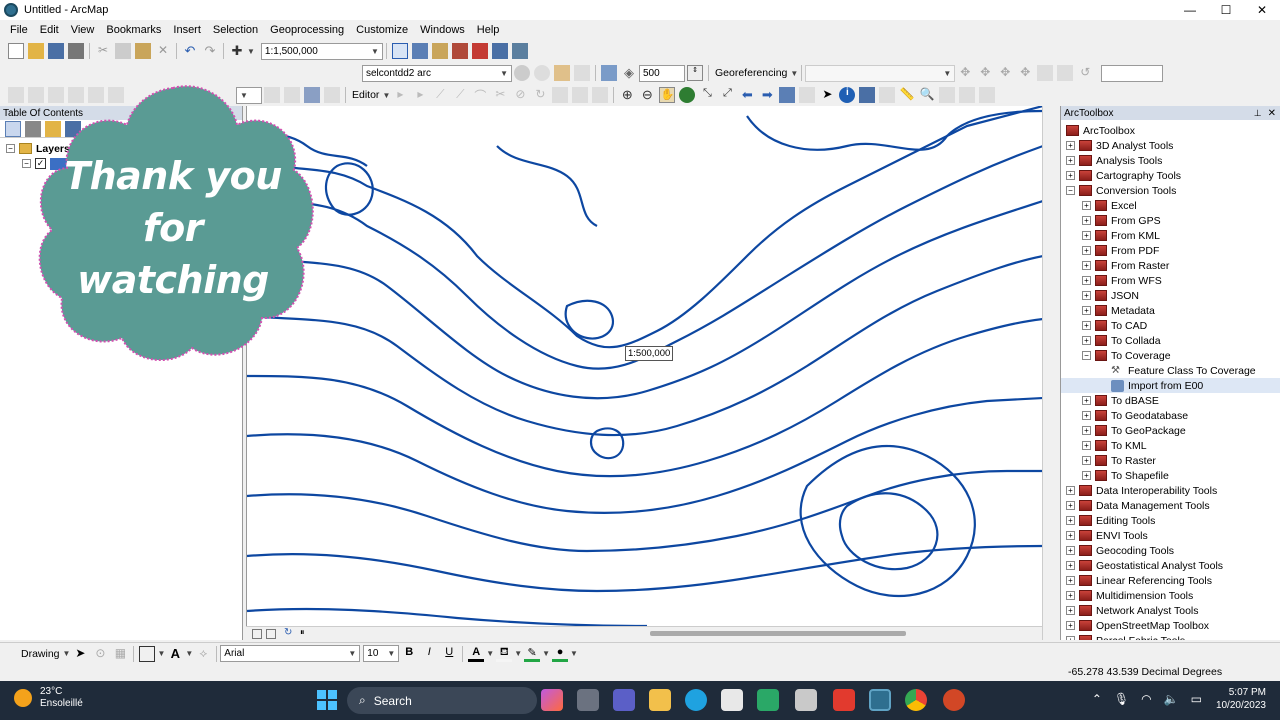  Describe the element at coordinates (562, 73) in the screenshot. I see `edit-vertices-icon` at that location.